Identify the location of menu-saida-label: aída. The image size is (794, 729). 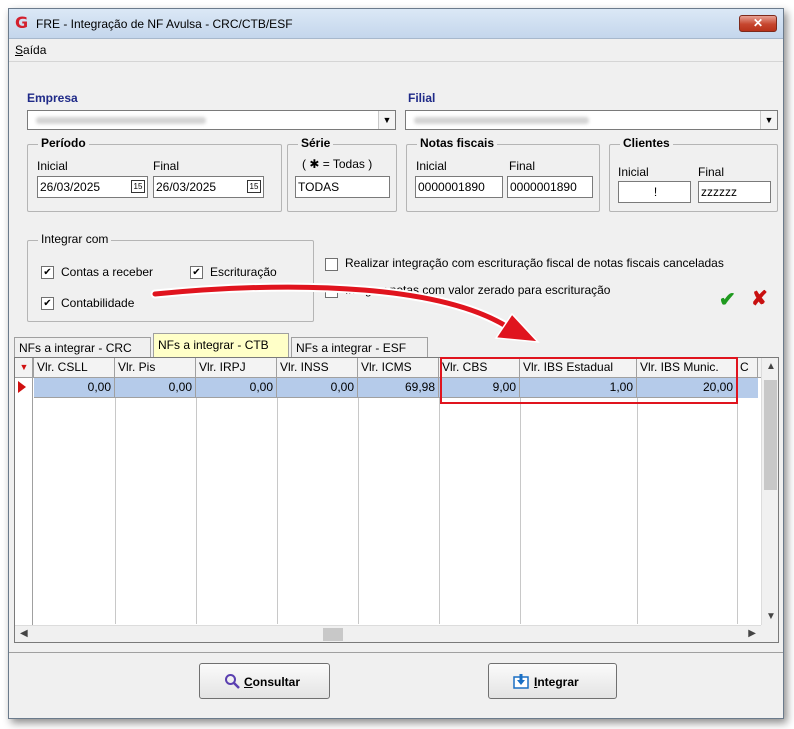
(35, 50).